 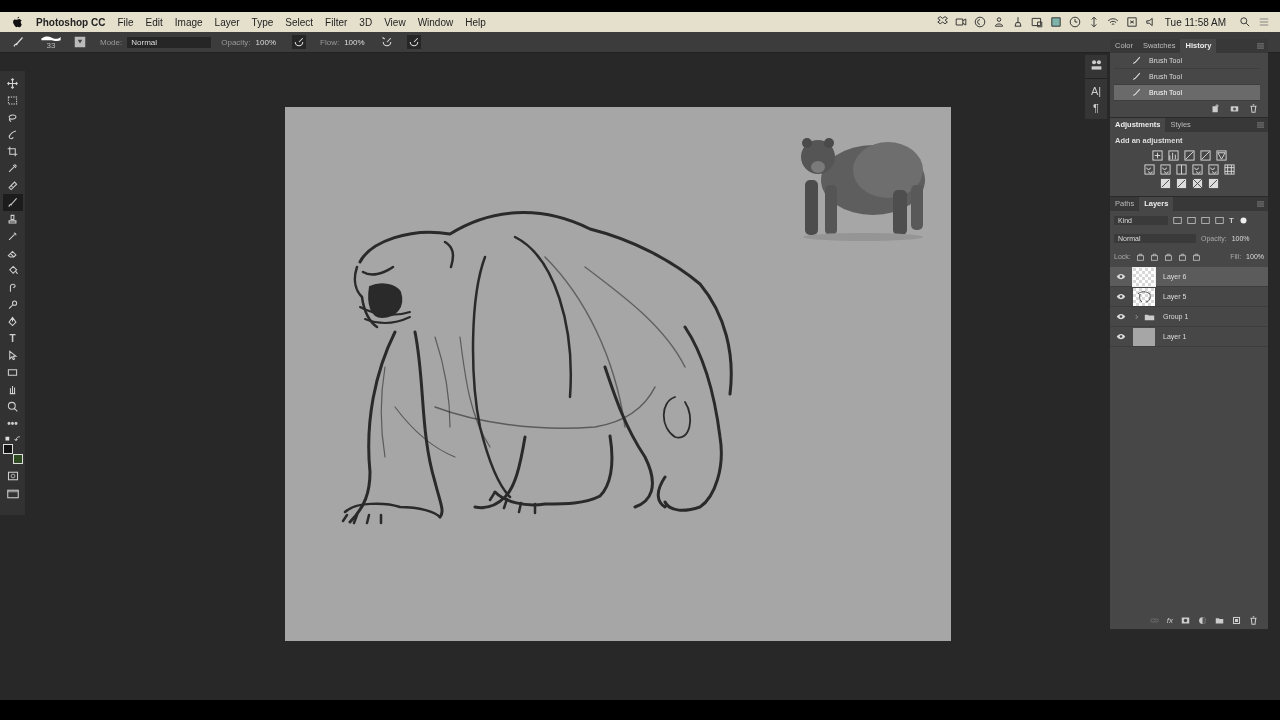 I want to click on cursor-arrow-icon, so click(x=12, y=355).